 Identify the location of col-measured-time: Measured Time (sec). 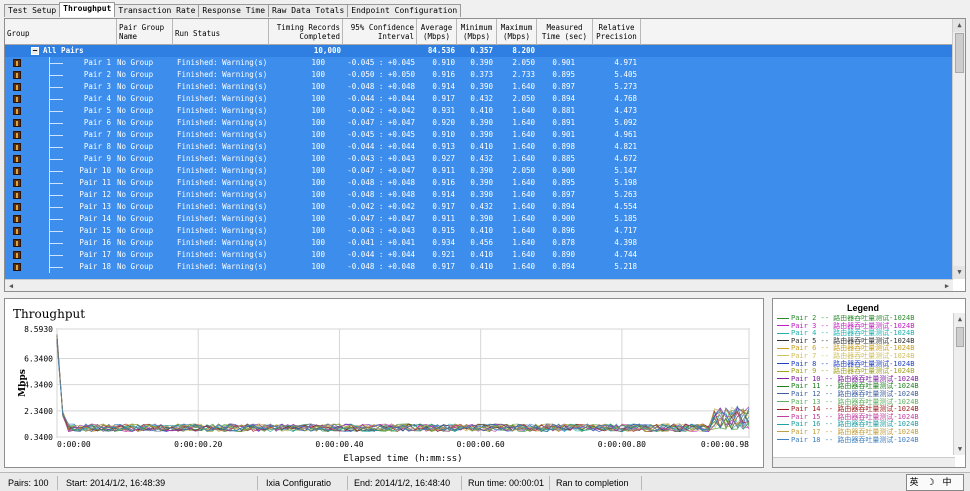
(565, 32).